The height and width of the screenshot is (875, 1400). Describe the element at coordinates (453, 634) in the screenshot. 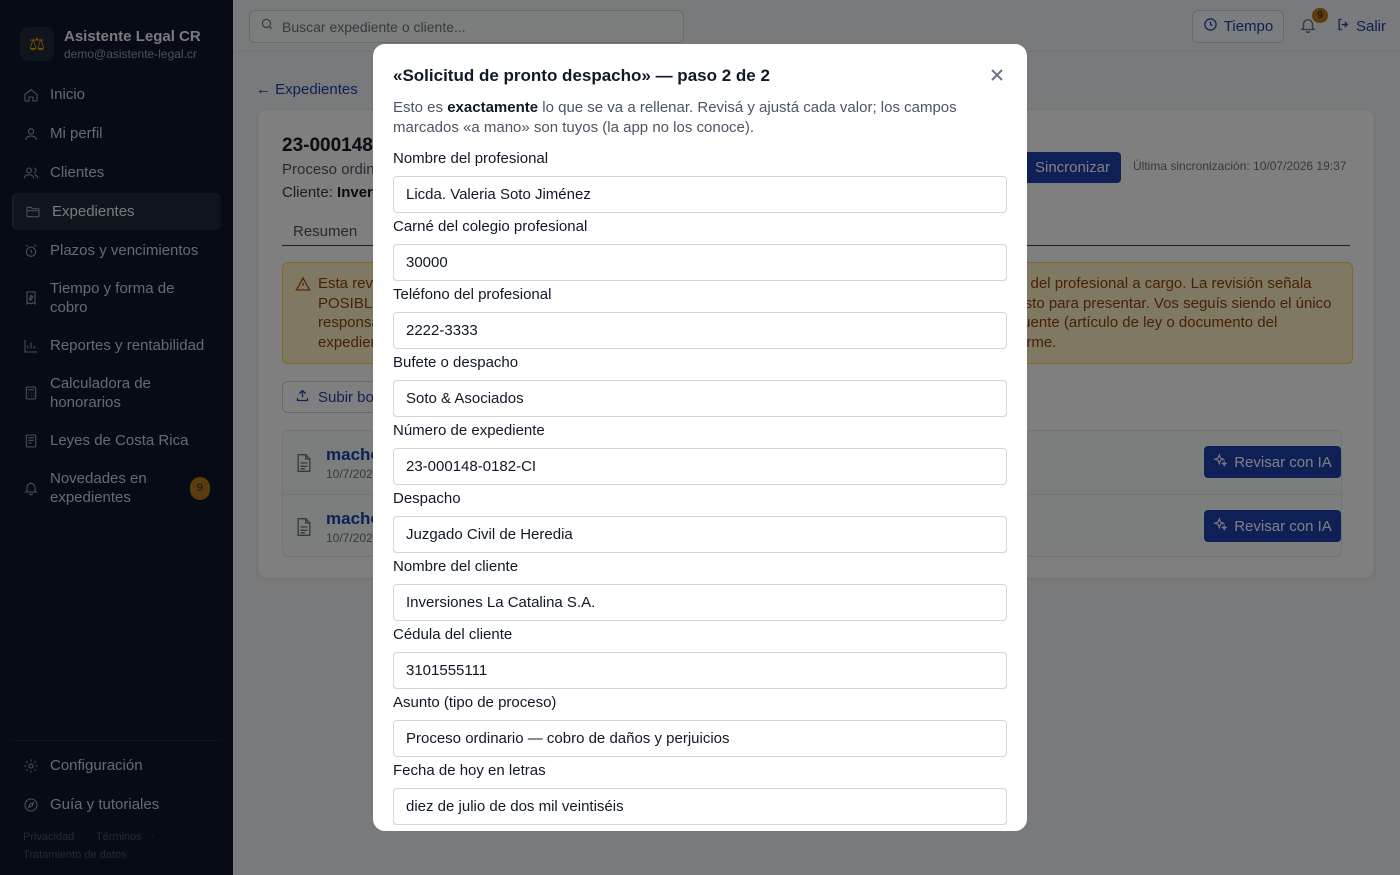

I see `field-label: Cédula del cliente` at that location.